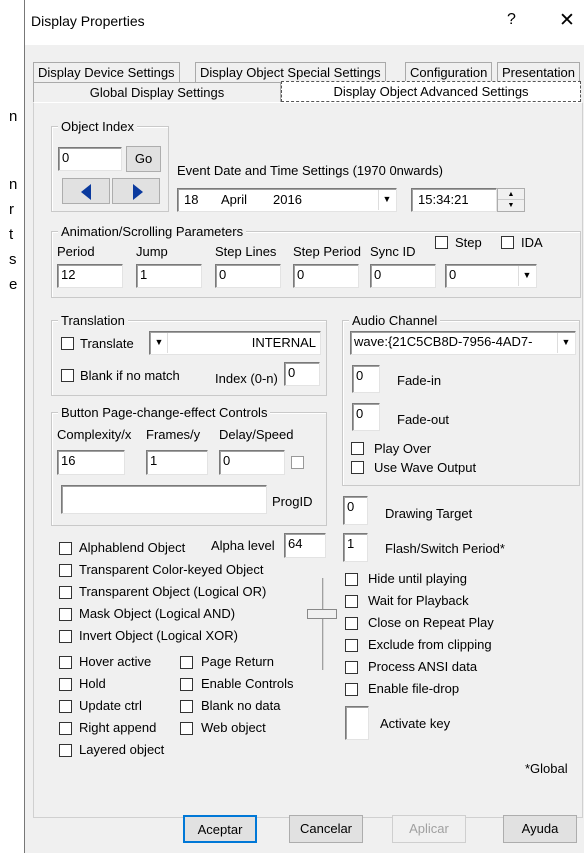 The image size is (584, 853). I want to click on step-checkbox, so click(441, 242).